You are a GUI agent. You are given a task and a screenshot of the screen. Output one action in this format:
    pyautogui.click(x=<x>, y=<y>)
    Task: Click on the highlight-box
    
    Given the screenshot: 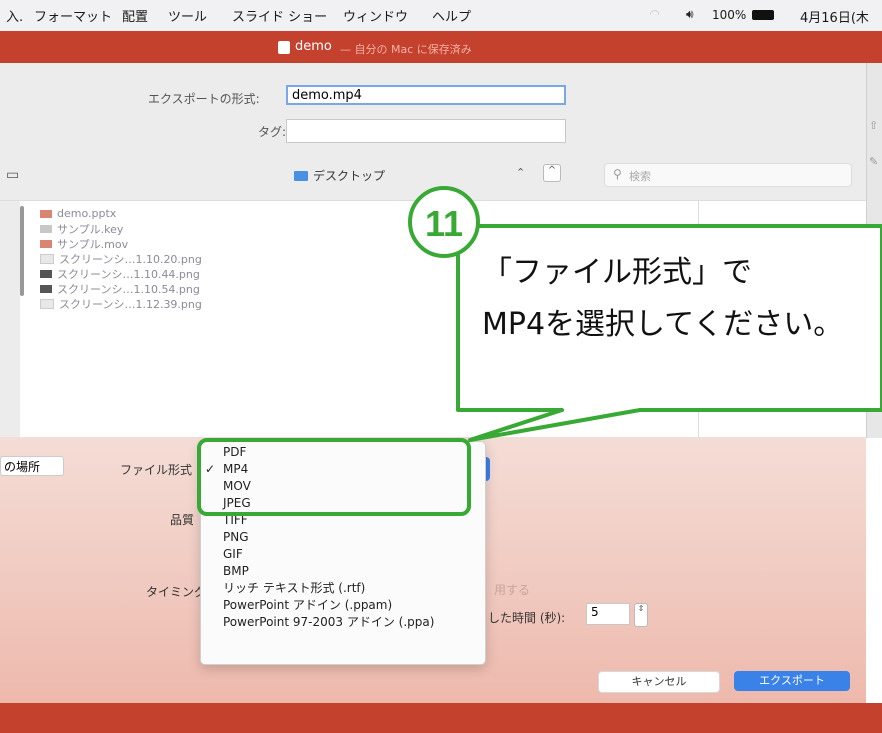 What is the action you would take?
    pyautogui.click(x=334, y=477)
    